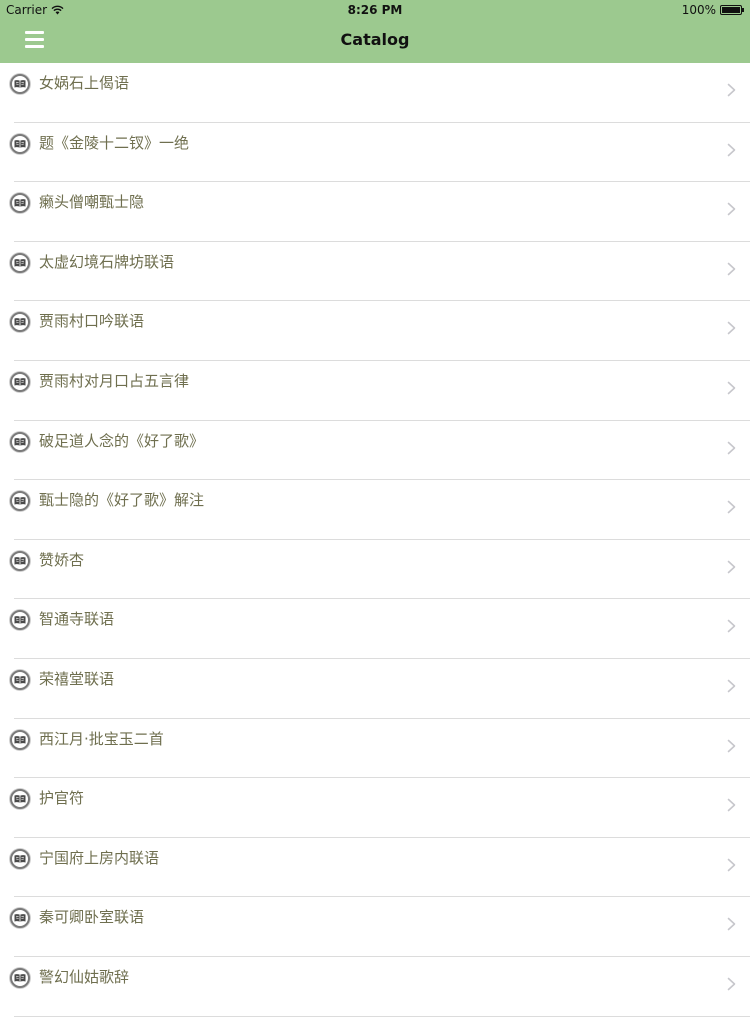 The image size is (750, 1017). Describe the element at coordinates (375, 570) in the screenshot. I see `list-item: 赞娇杏` at that location.